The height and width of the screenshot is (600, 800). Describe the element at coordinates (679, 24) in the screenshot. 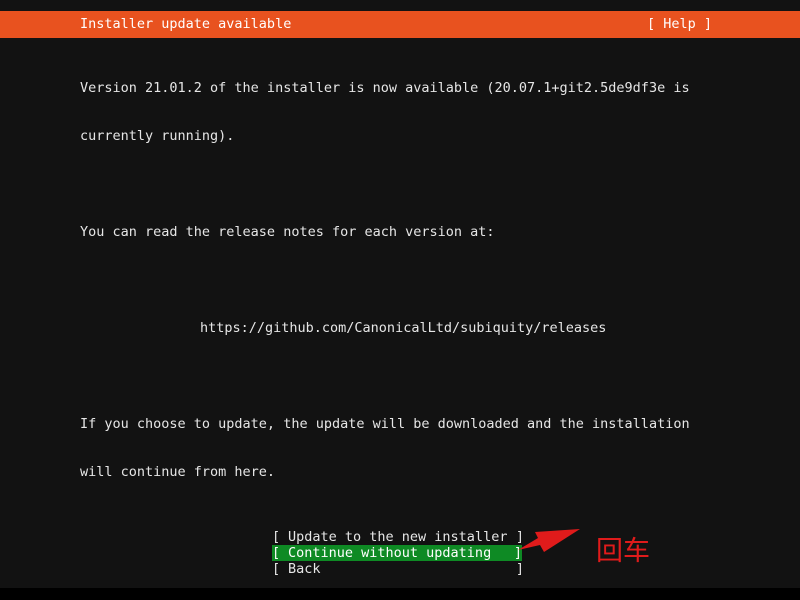

I see `help-button: [ Help ]` at that location.